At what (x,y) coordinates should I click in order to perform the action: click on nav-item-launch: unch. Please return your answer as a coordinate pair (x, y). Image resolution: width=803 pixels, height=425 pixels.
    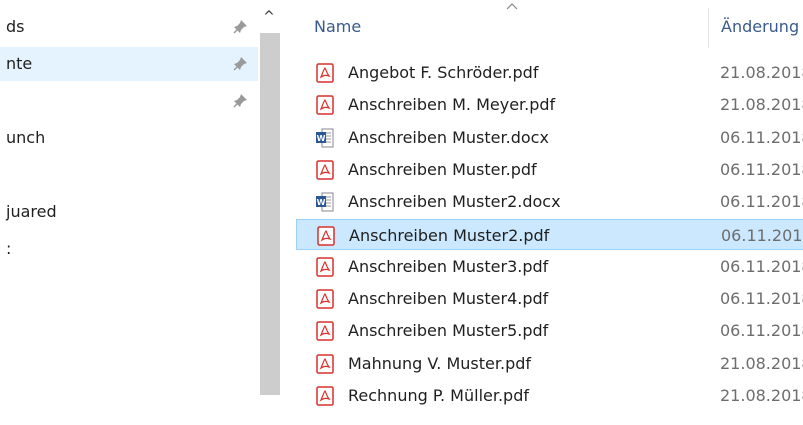
    Looking at the image, I should click on (129, 138).